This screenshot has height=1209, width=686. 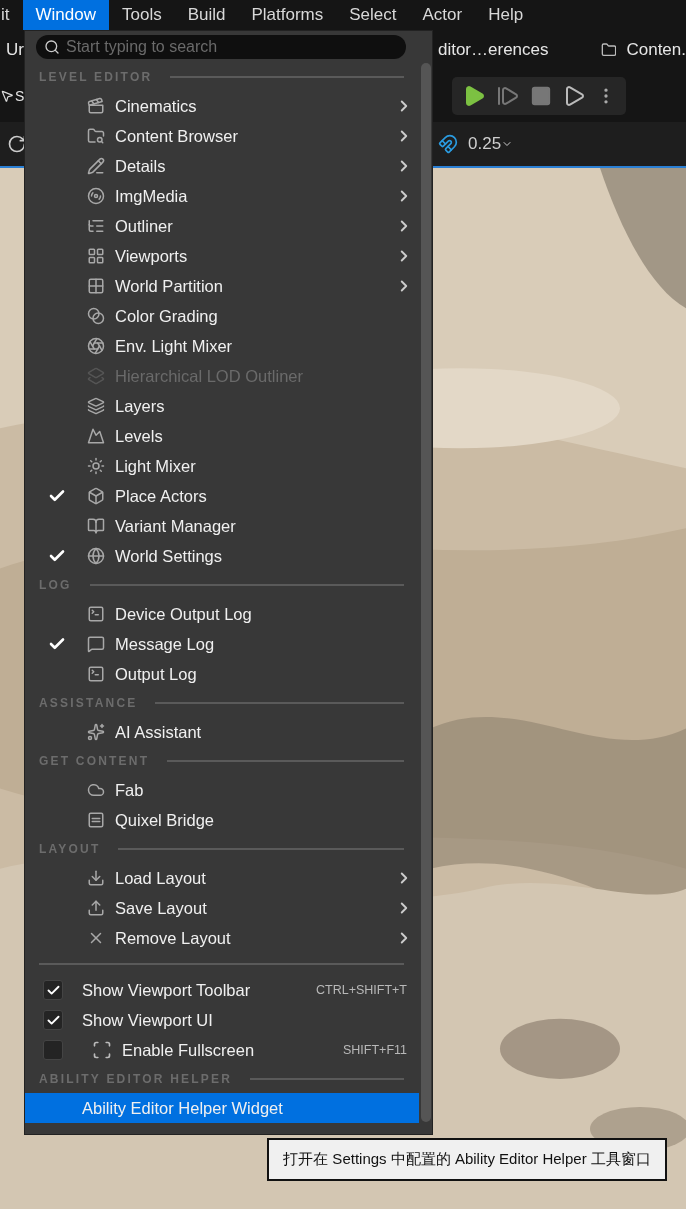 What do you see at coordinates (65, 15) in the screenshot?
I see `menu-bar-item: Window` at bounding box center [65, 15].